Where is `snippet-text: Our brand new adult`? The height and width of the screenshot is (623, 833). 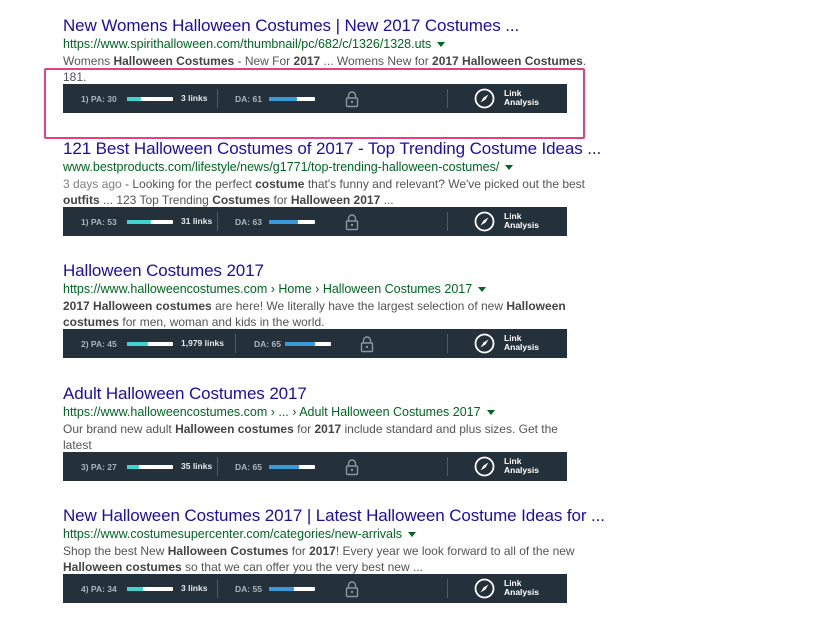
snippet-text: Our brand new adult is located at coordinates (119, 429).